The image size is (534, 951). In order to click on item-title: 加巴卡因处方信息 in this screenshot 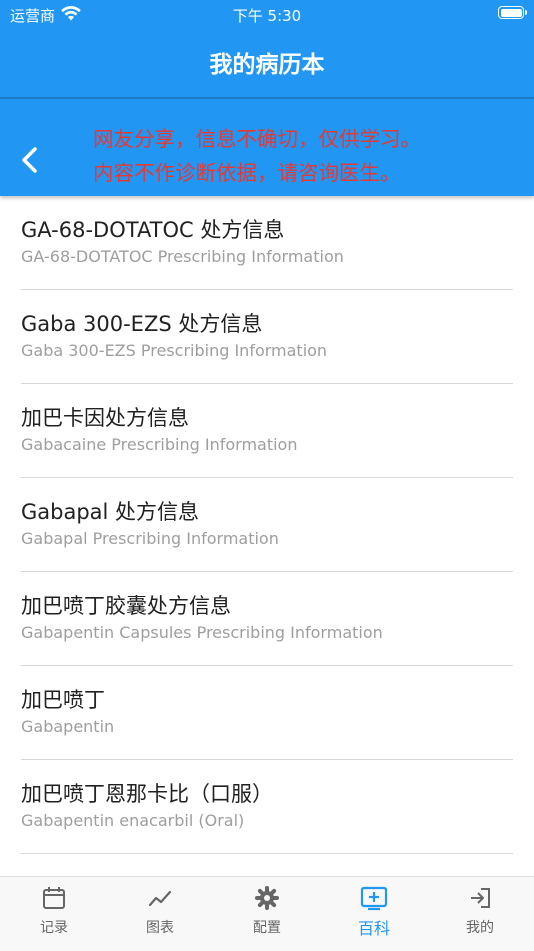, I will do `click(105, 418)`.